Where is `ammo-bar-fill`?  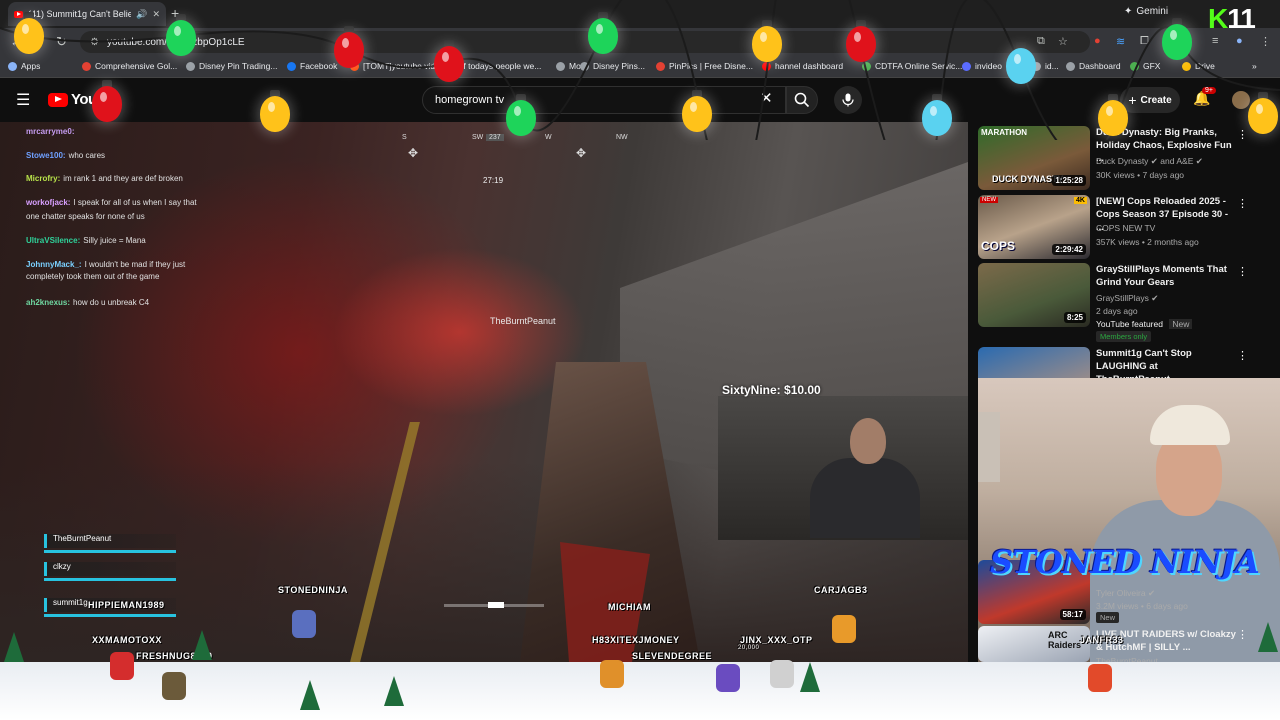
ammo-bar-fill is located at coordinates (496, 605).